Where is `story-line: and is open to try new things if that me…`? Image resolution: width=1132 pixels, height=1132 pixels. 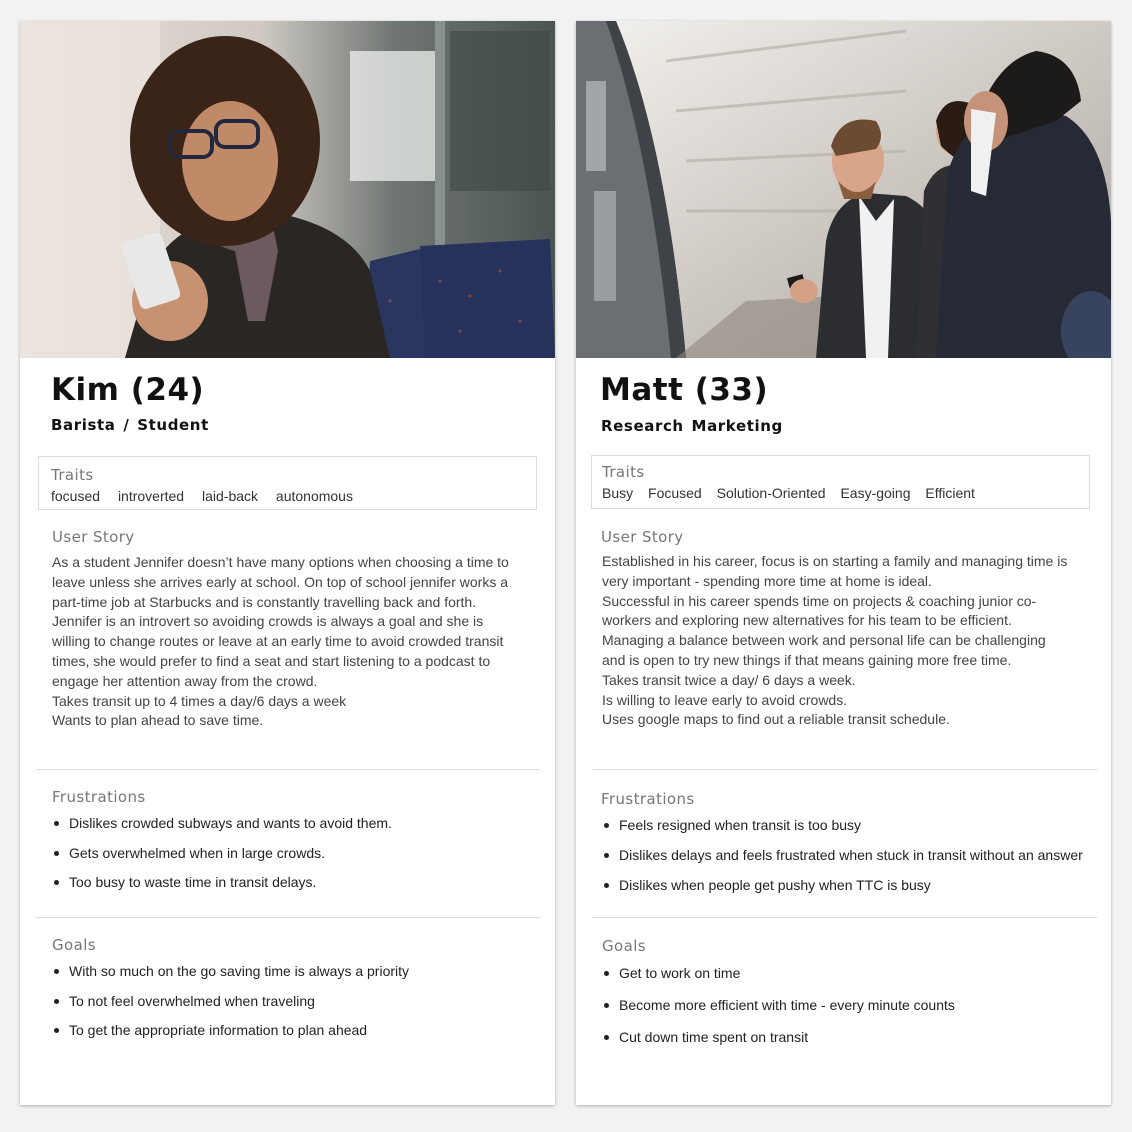 story-line: and is open to try new things if that me… is located at coordinates (807, 659).